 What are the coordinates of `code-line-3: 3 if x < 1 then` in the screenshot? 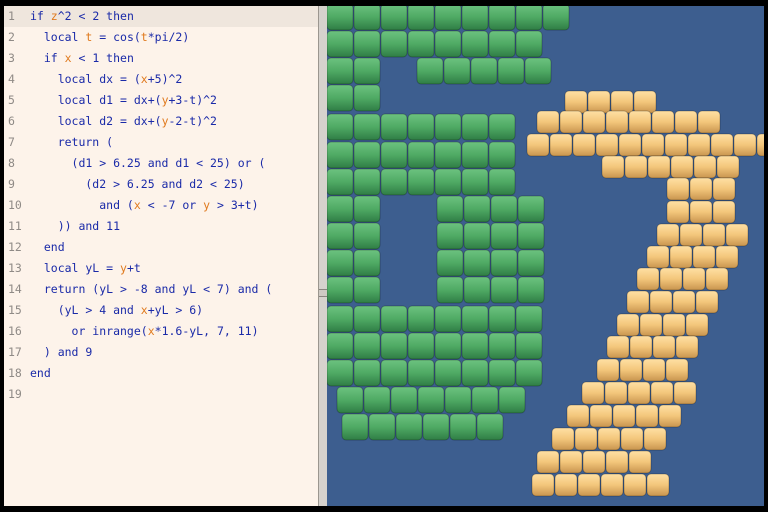 It's located at (161, 58).